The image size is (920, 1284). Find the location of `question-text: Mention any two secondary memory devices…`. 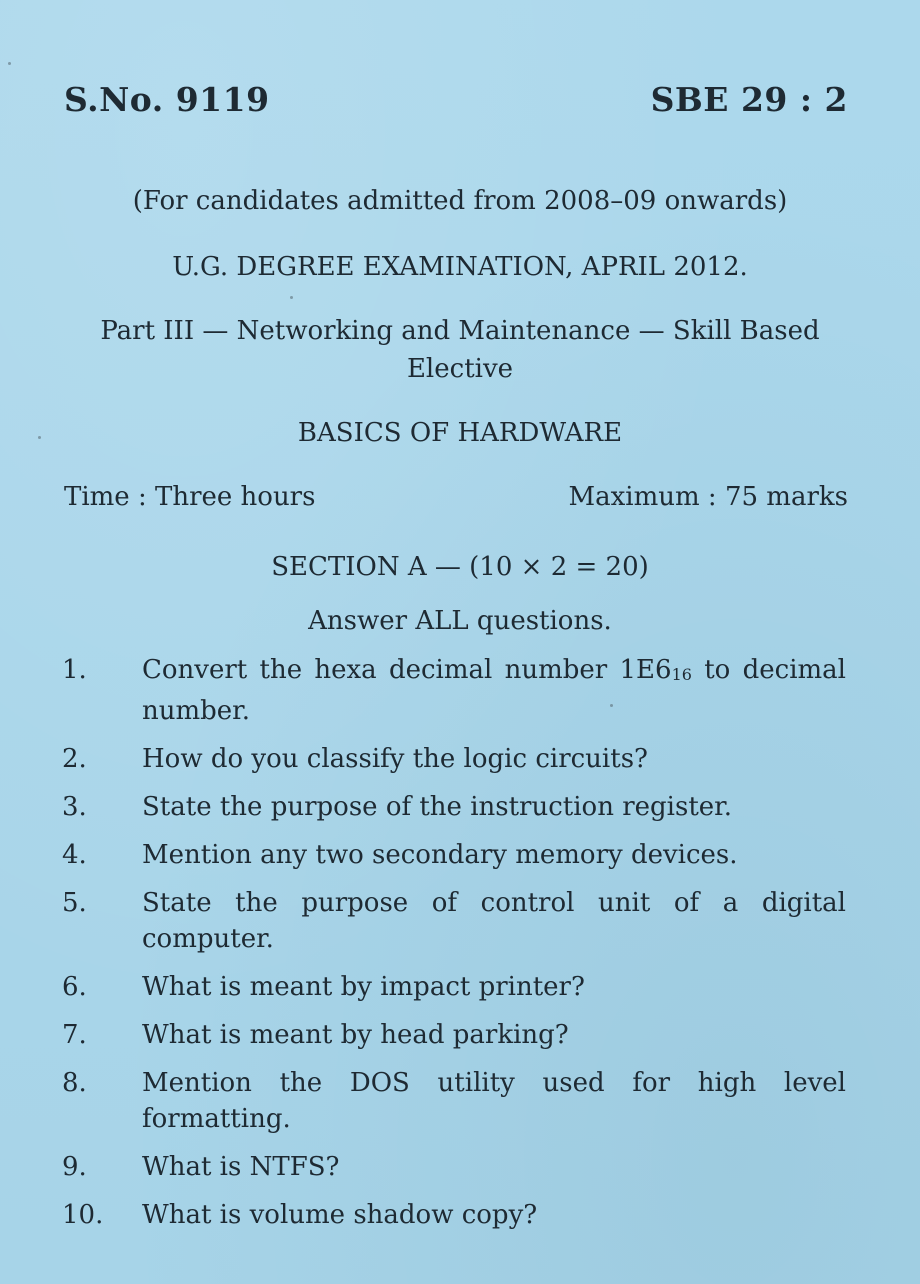

question-text: Mention any two secondary memory devices… is located at coordinates (440, 855).